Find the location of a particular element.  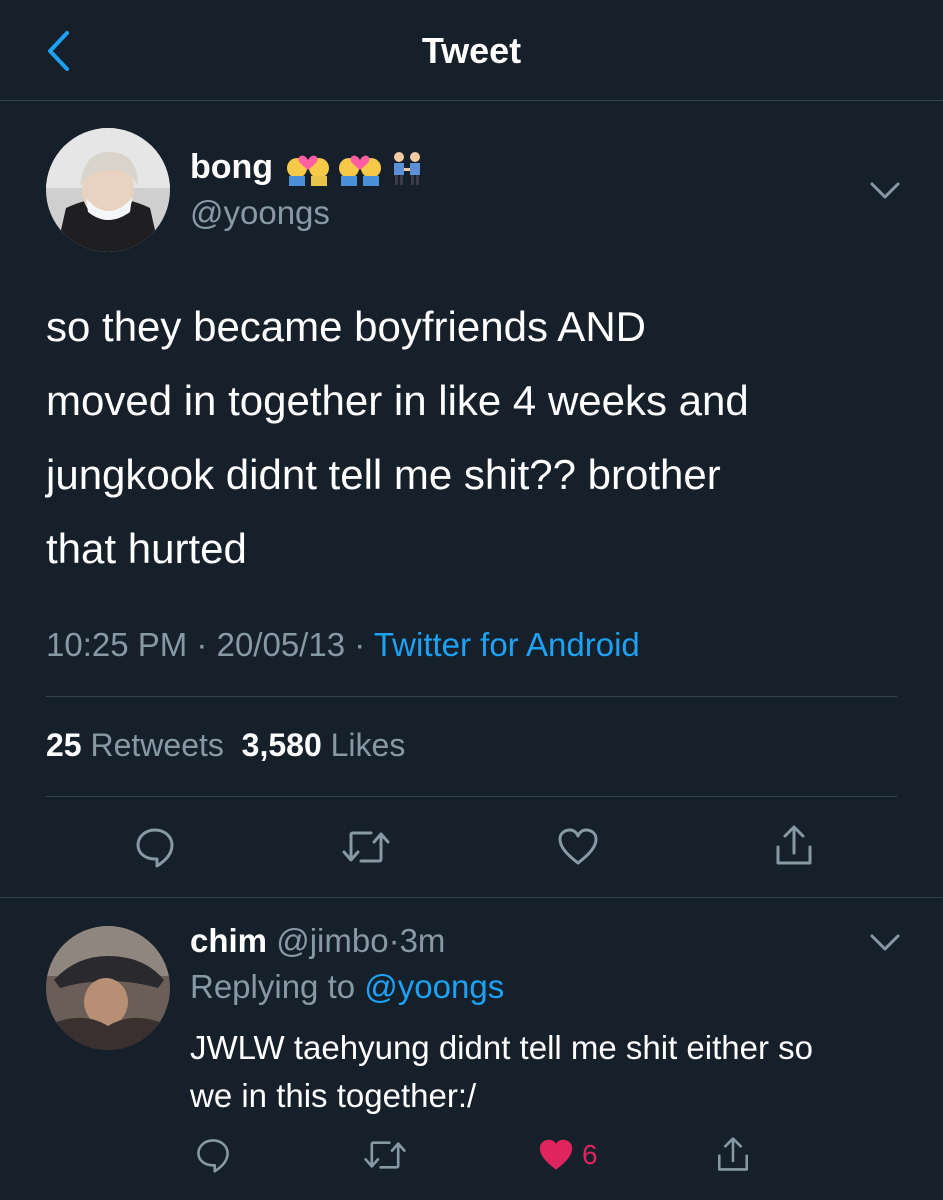

like-count: 3,580 is located at coordinates (281, 745).